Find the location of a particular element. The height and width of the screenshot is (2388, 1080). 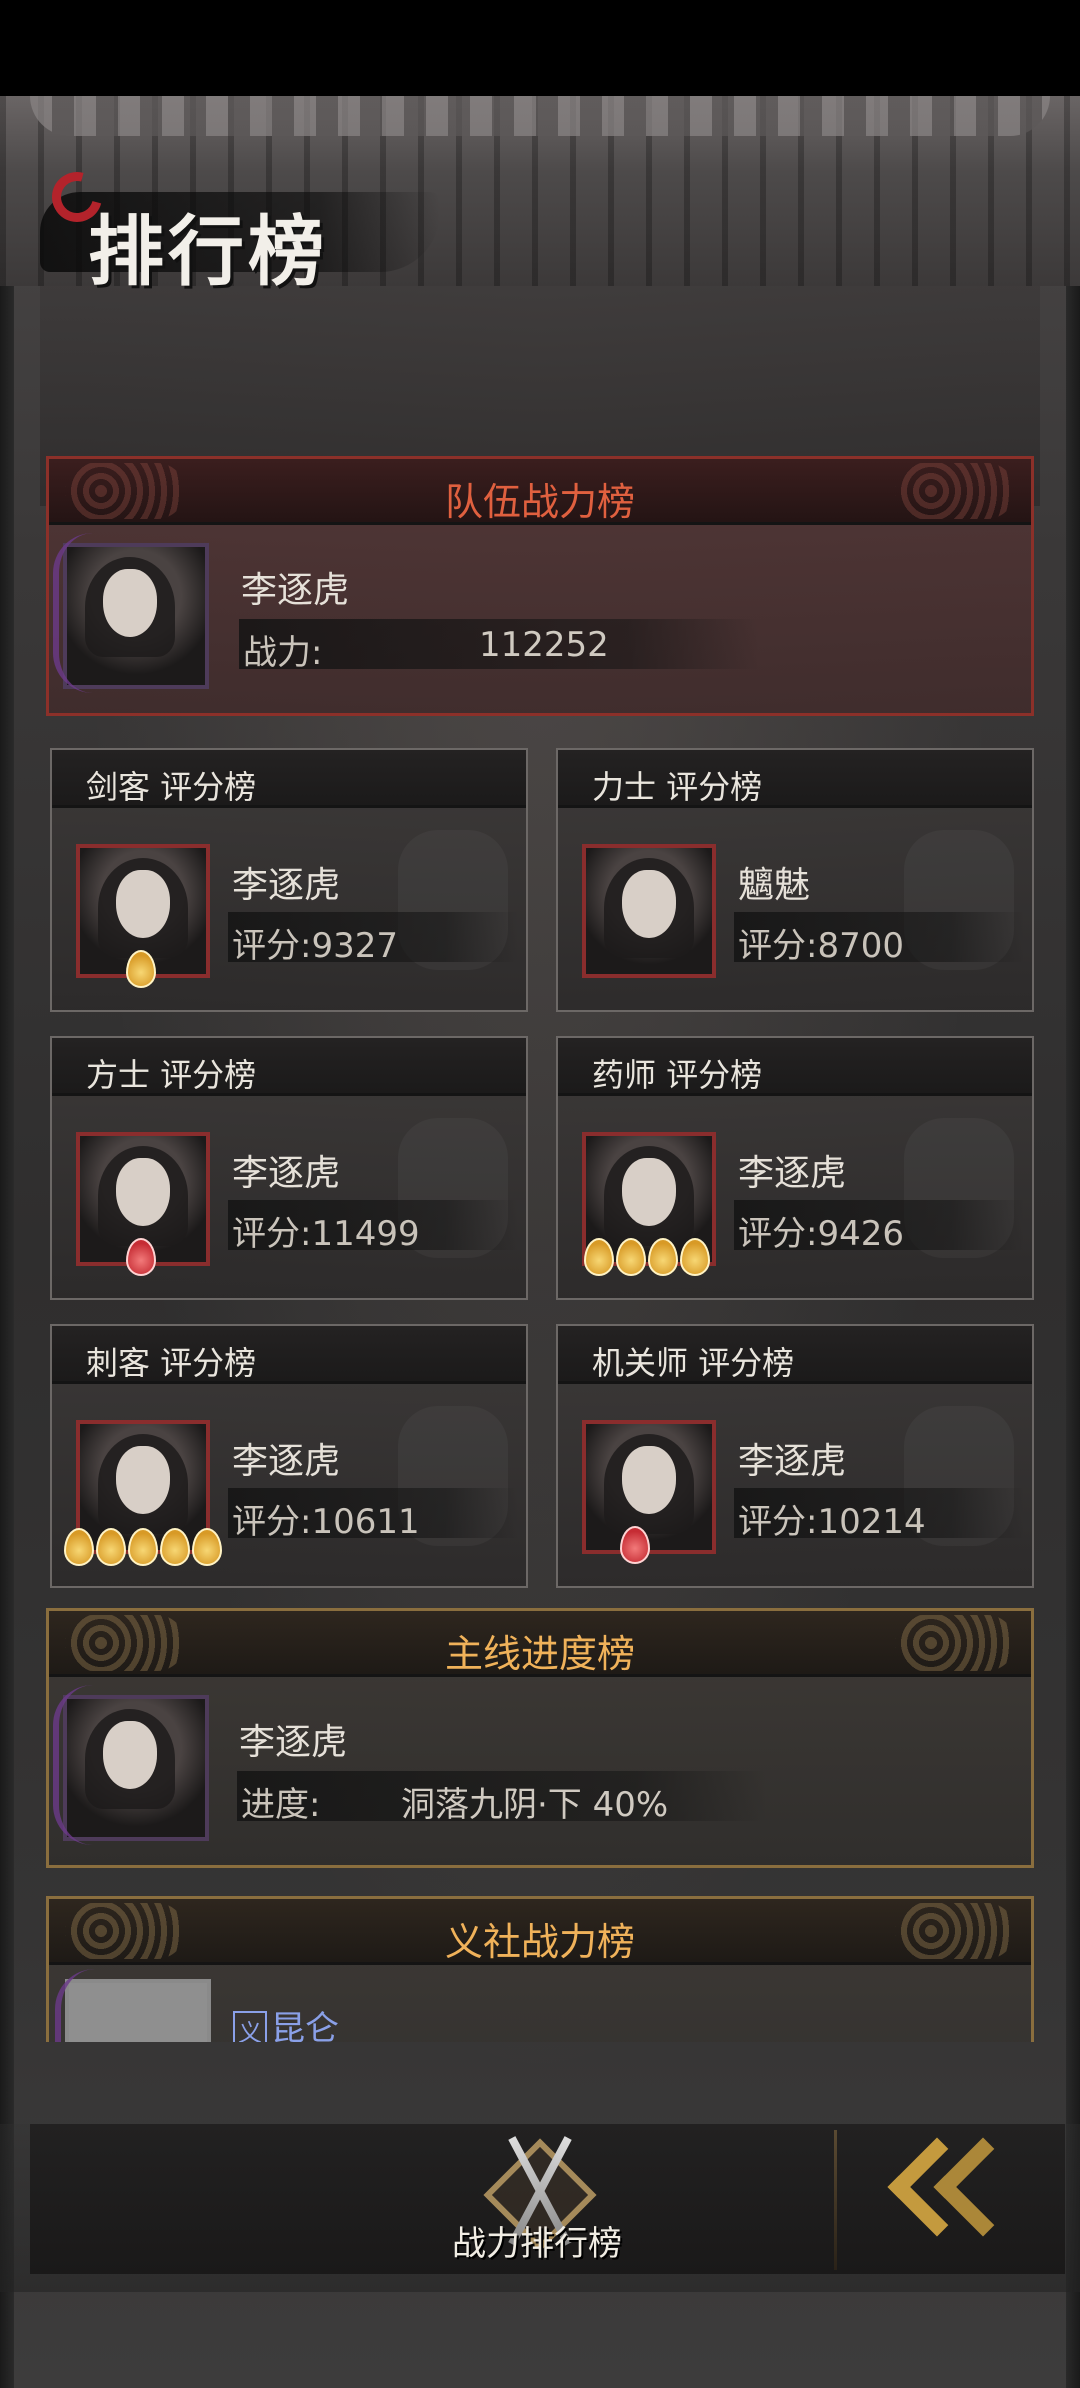

screen-edge-left is located at coordinates (7, 1242).